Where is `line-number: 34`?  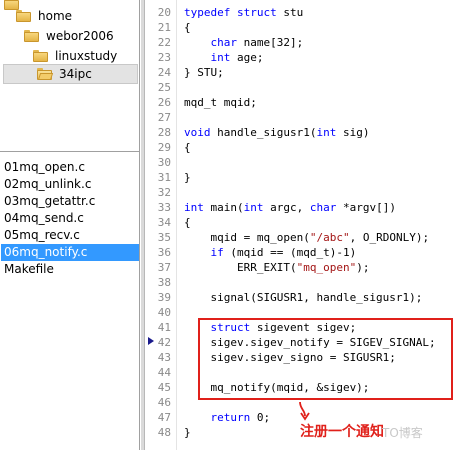
line-number: 34 is located at coordinates (164, 222).